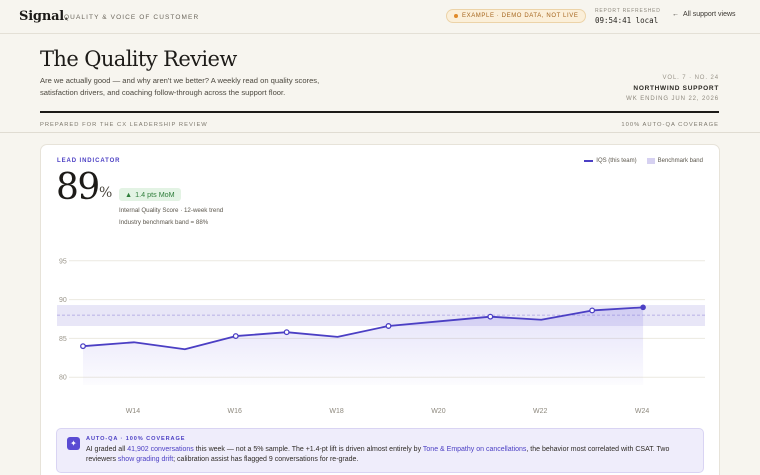  I want to click on dot-icon, so click(456, 16).